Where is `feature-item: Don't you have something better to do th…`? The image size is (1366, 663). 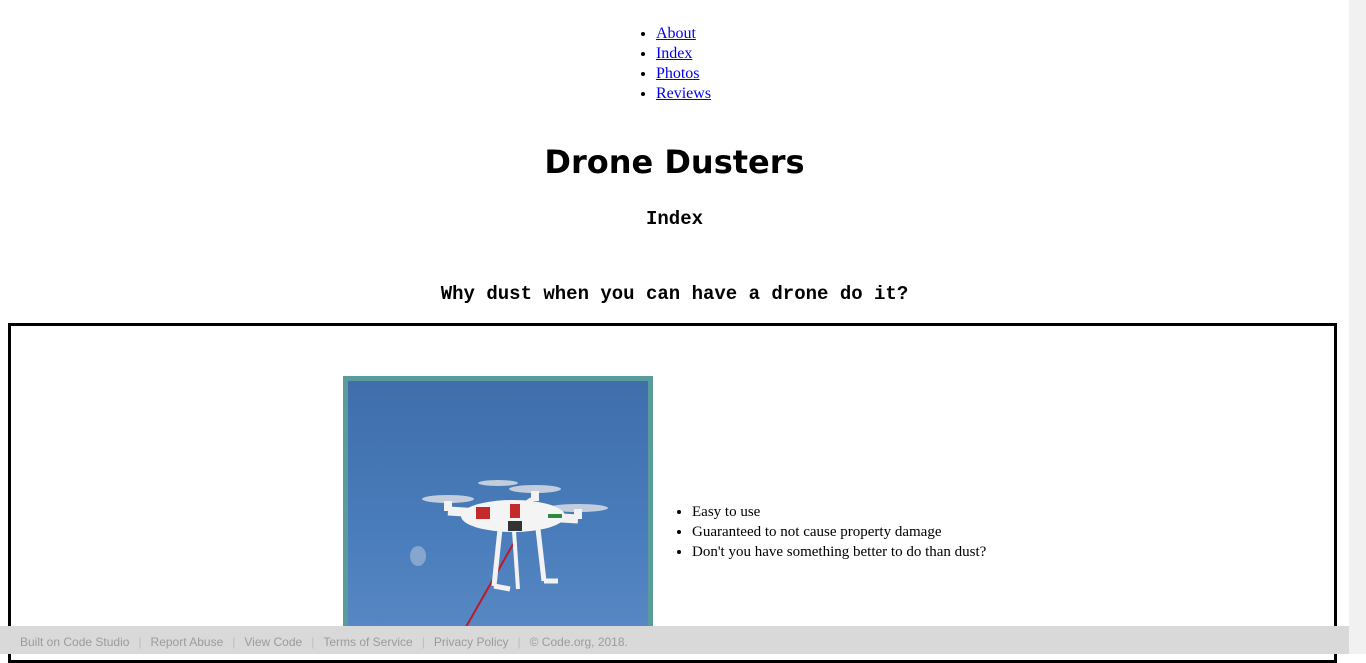 feature-item: Don't you have something better to do th… is located at coordinates (839, 552).